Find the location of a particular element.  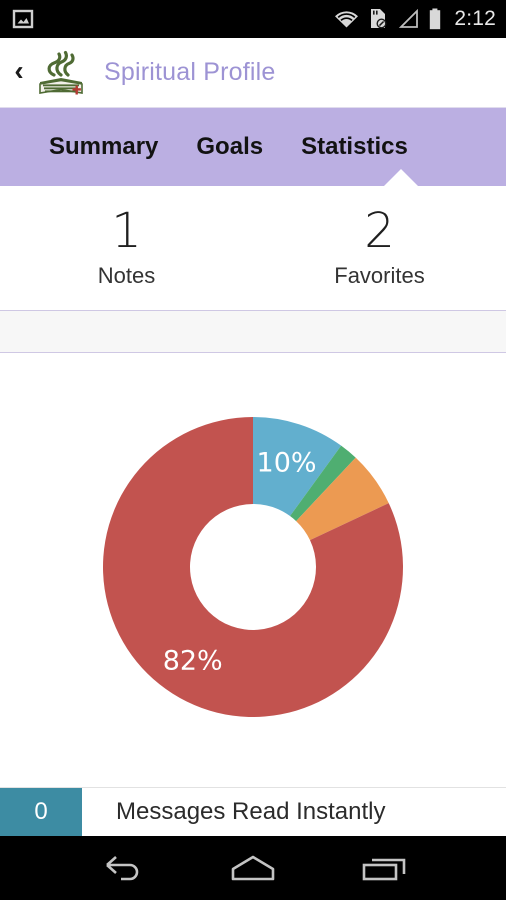

tab-goals: Goals is located at coordinates (229, 147).